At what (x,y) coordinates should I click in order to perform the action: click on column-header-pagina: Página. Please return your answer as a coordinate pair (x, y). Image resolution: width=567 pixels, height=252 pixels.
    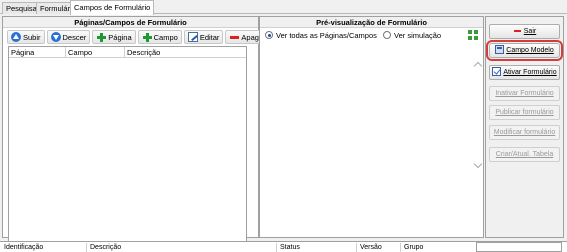
    Looking at the image, I should click on (37, 52).